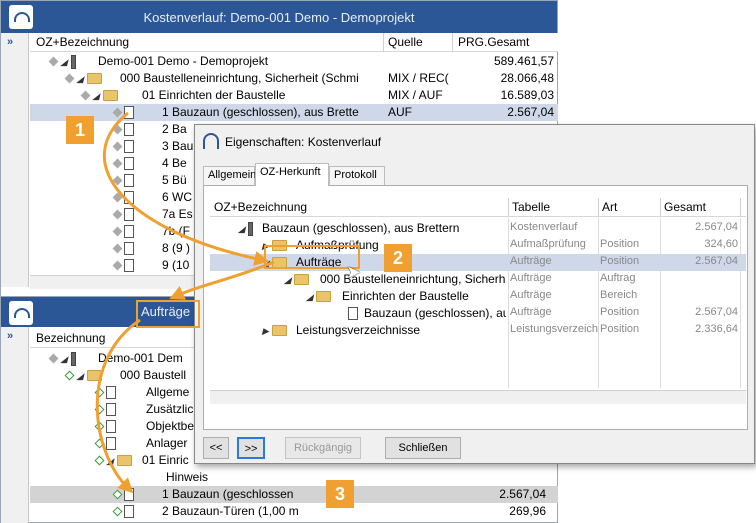 The width and height of the screenshot is (756, 523). What do you see at coordinates (120, 443) in the screenshot?
I see `table-row: Anlager` at bounding box center [120, 443].